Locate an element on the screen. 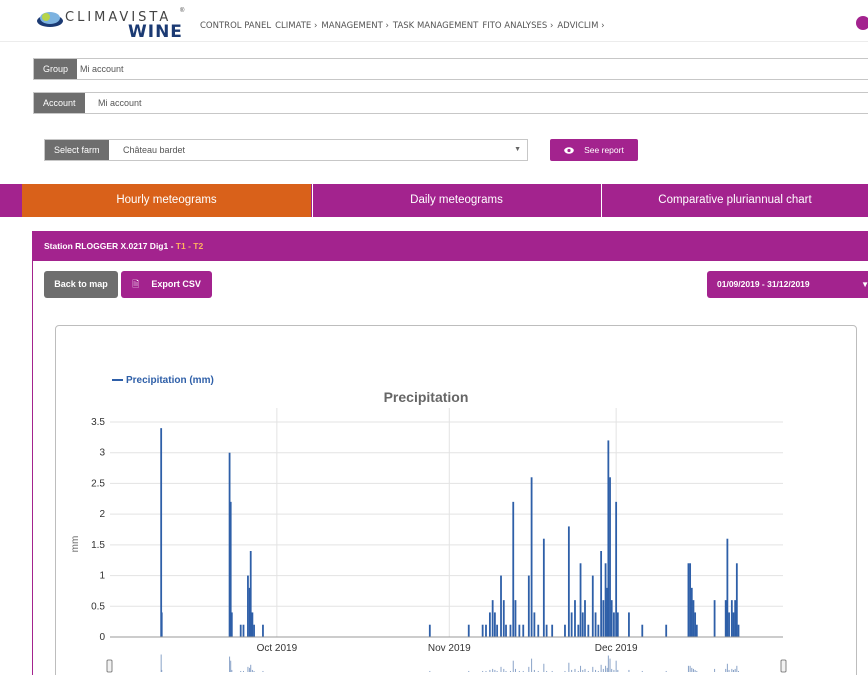 The width and height of the screenshot is (868, 675). nav-adviclim: ADVICLIM › is located at coordinates (580, 26).